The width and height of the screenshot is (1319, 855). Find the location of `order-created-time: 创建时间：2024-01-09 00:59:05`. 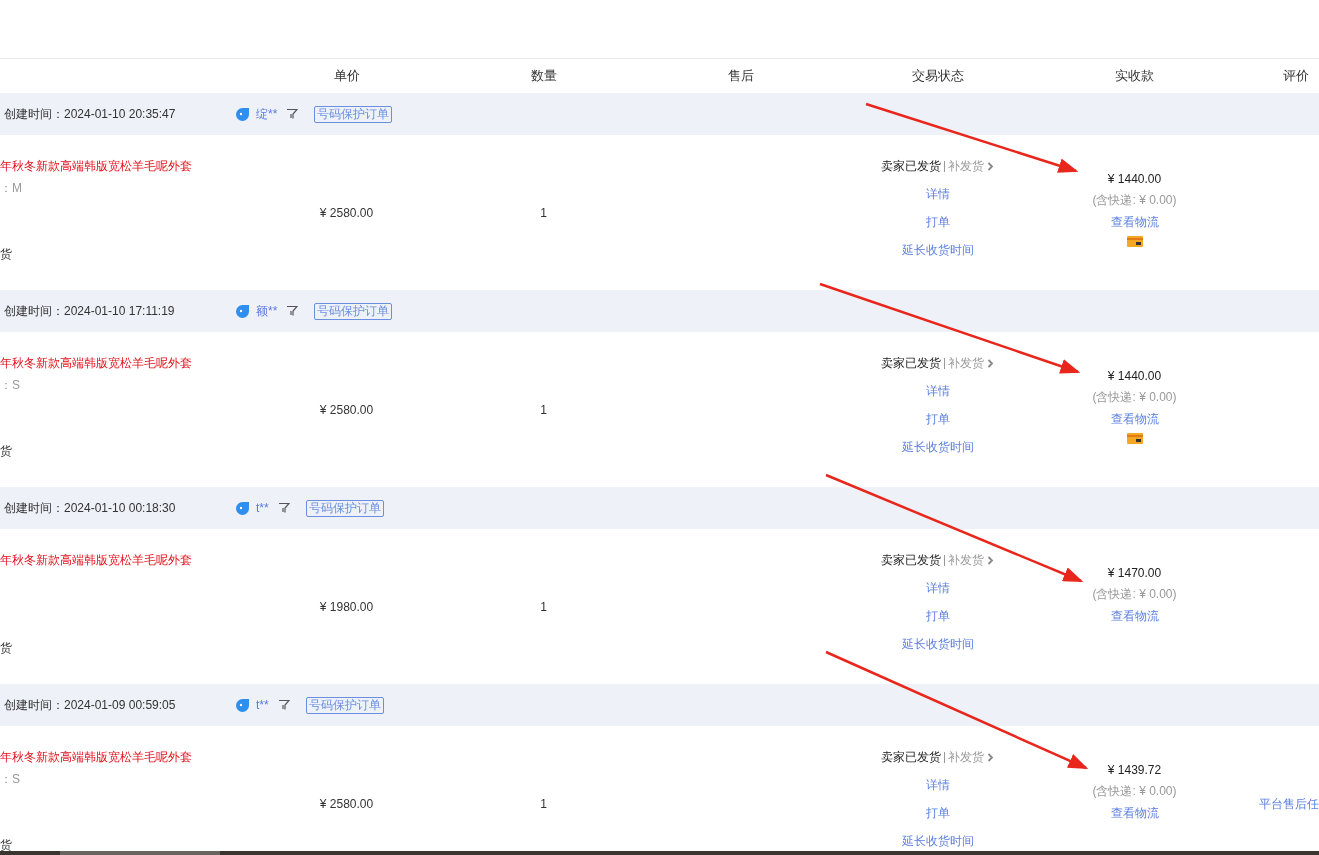

order-created-time: 创建时间：2024-01-09 00:59:05 is located at coordinates (90, 705).